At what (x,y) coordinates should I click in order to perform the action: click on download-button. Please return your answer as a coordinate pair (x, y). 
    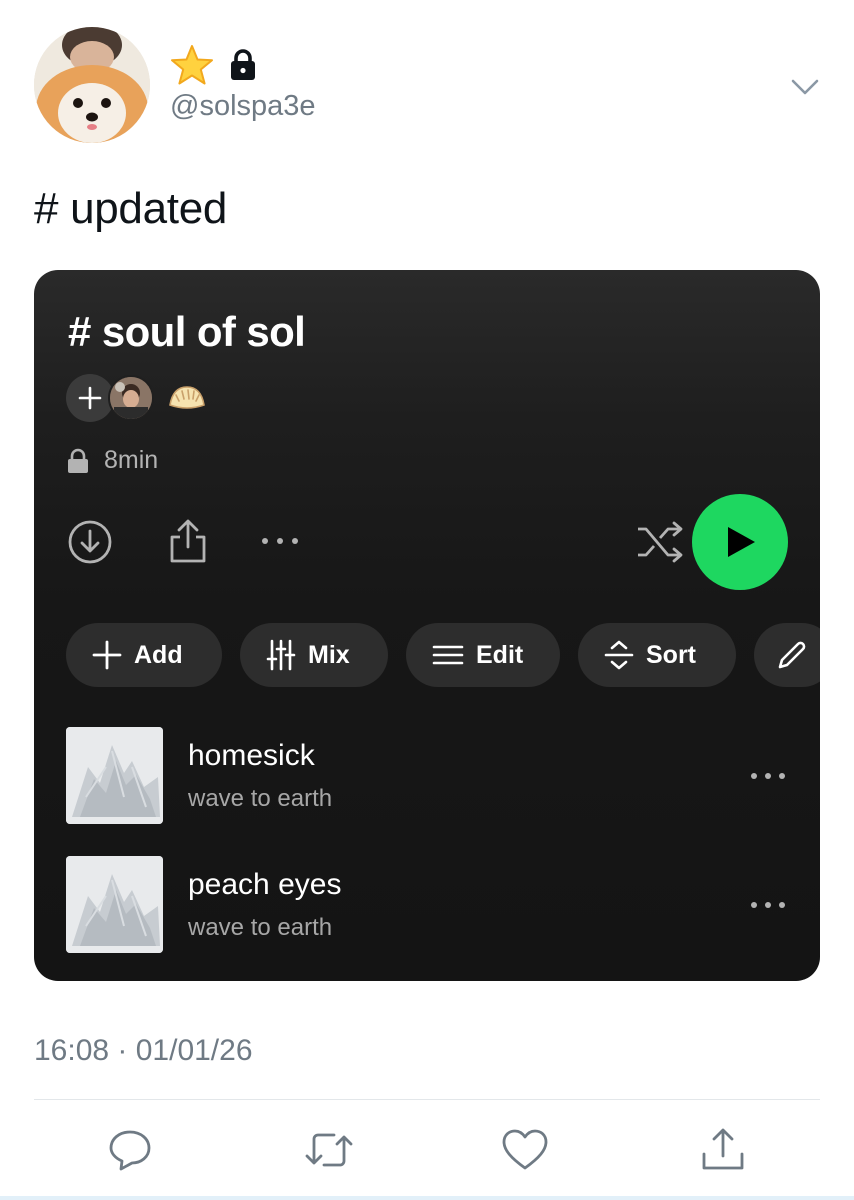
    Looking at the image, I should click on (90, 542).